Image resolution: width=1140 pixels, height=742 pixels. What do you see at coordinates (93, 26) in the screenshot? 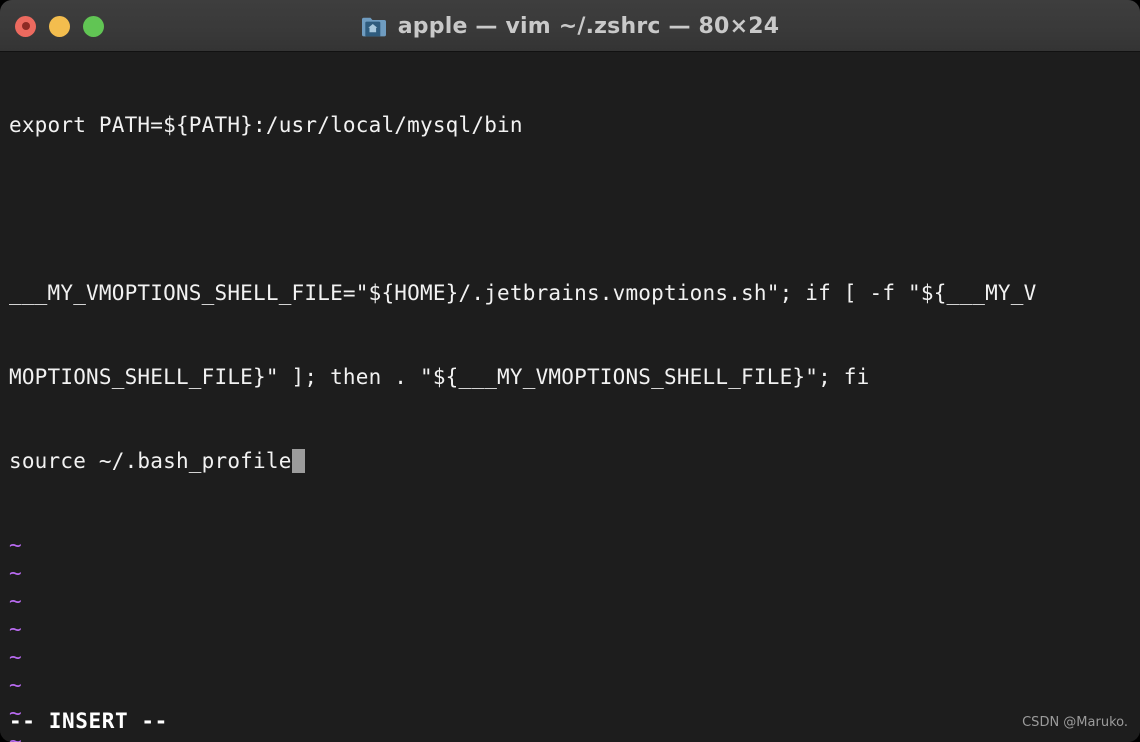
I see `maximize-button` at bounding box center [93, 26].